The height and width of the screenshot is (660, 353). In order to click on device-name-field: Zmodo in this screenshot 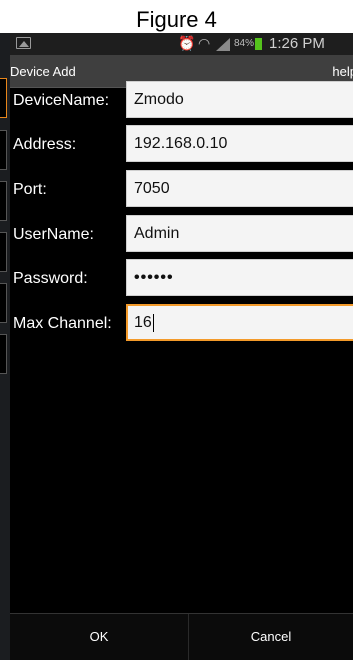, I will do `click(239, 99)`.